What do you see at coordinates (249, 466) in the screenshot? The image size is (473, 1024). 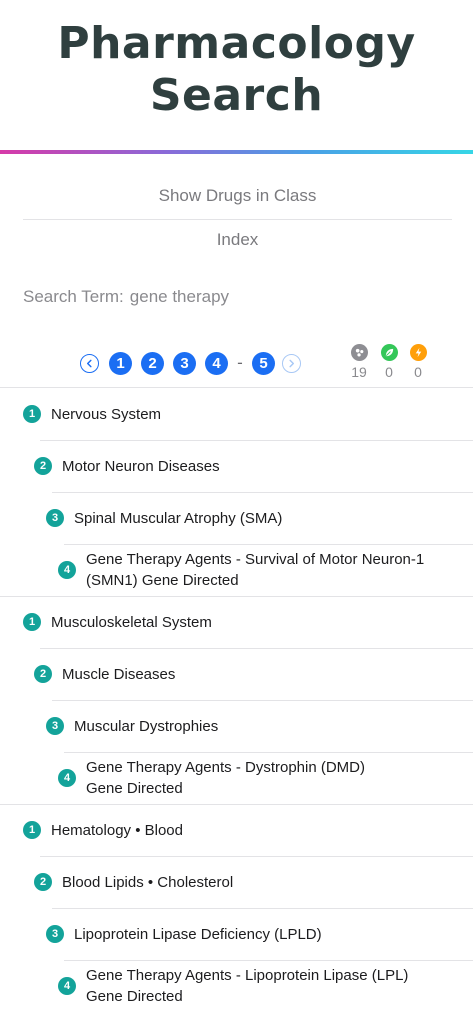 I see `tree-row-level-2: 2 Motor Neuron Diseases` at bounding box center [249, 466].